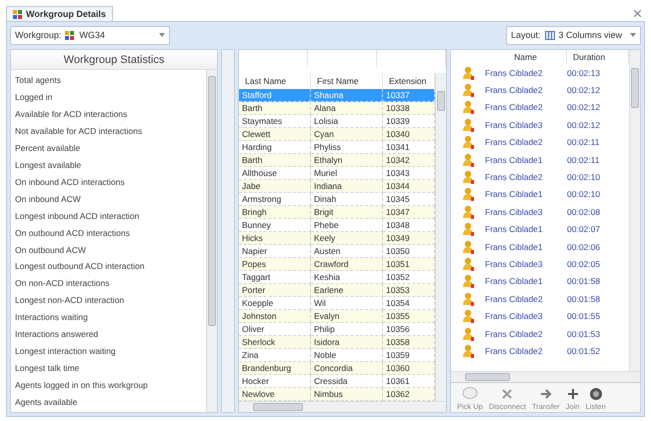 The image size is (651, 421). I want to click on document-tab: Workgroup Details, so click(59, 13).